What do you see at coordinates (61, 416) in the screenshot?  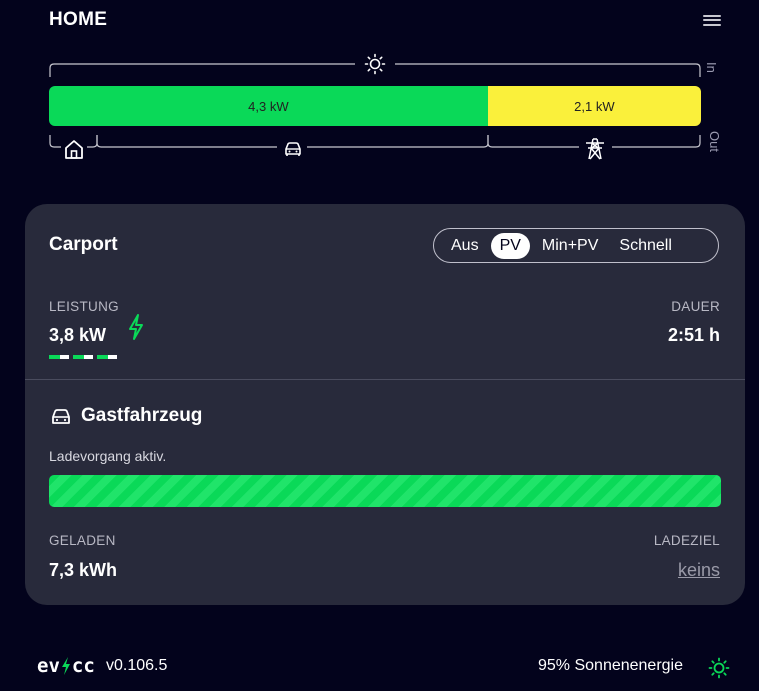 I see `vehicle-car-icon` at bounding box center [61, 416].